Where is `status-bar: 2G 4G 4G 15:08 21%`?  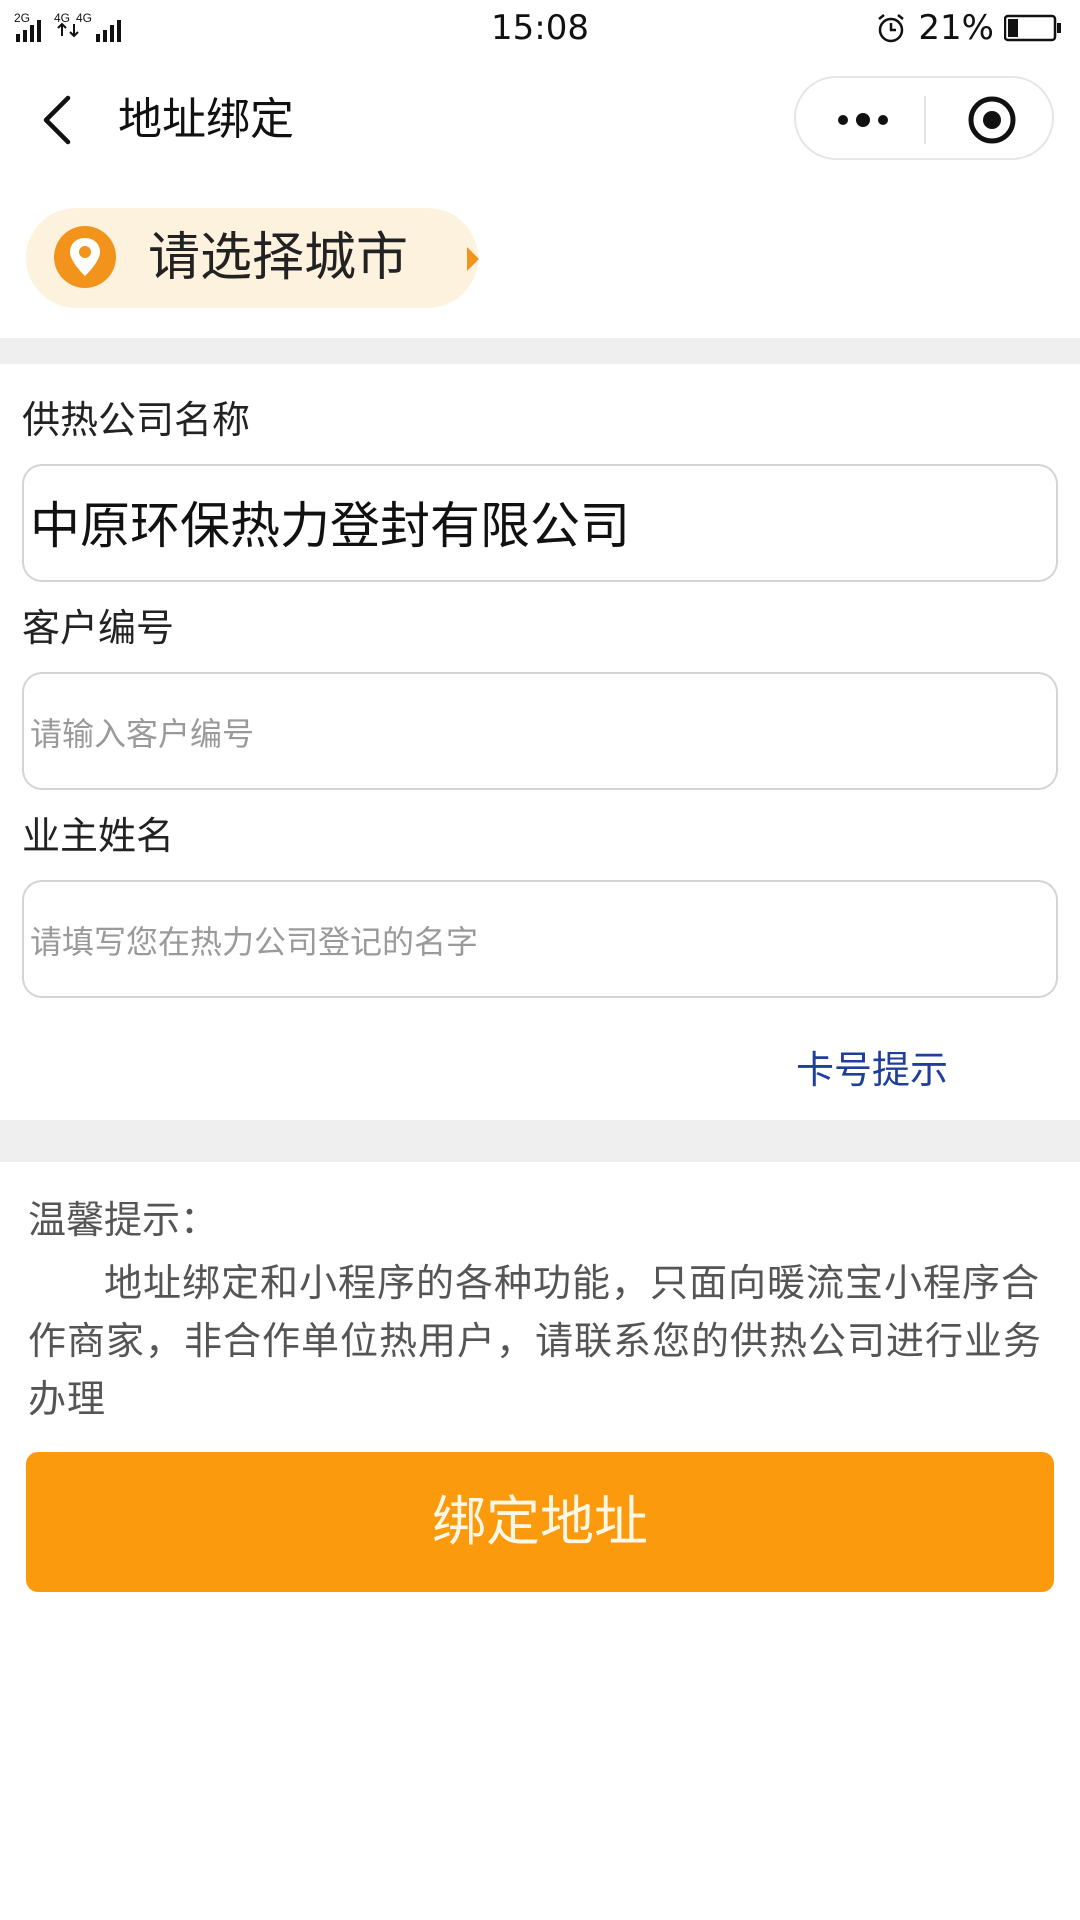 status-bar: 2G 4G 4G 15:08 21% is located at coordinates (540, 29).